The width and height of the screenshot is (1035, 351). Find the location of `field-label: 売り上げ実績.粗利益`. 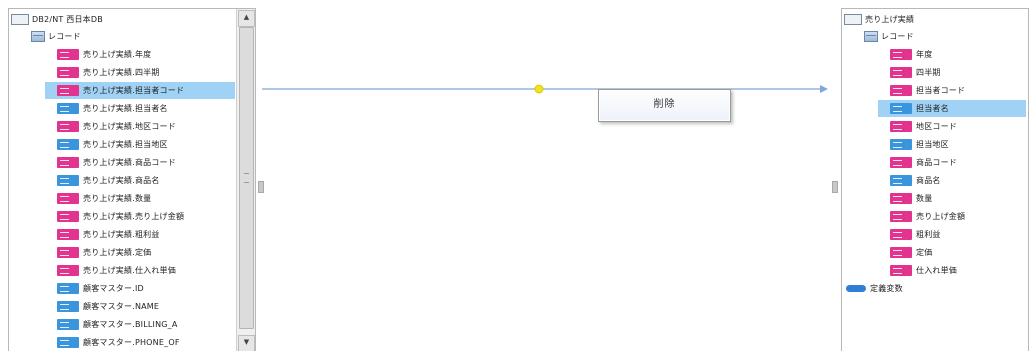

field-label: 売り上げ実績.粗利益 is located at coordinates (121, 234).